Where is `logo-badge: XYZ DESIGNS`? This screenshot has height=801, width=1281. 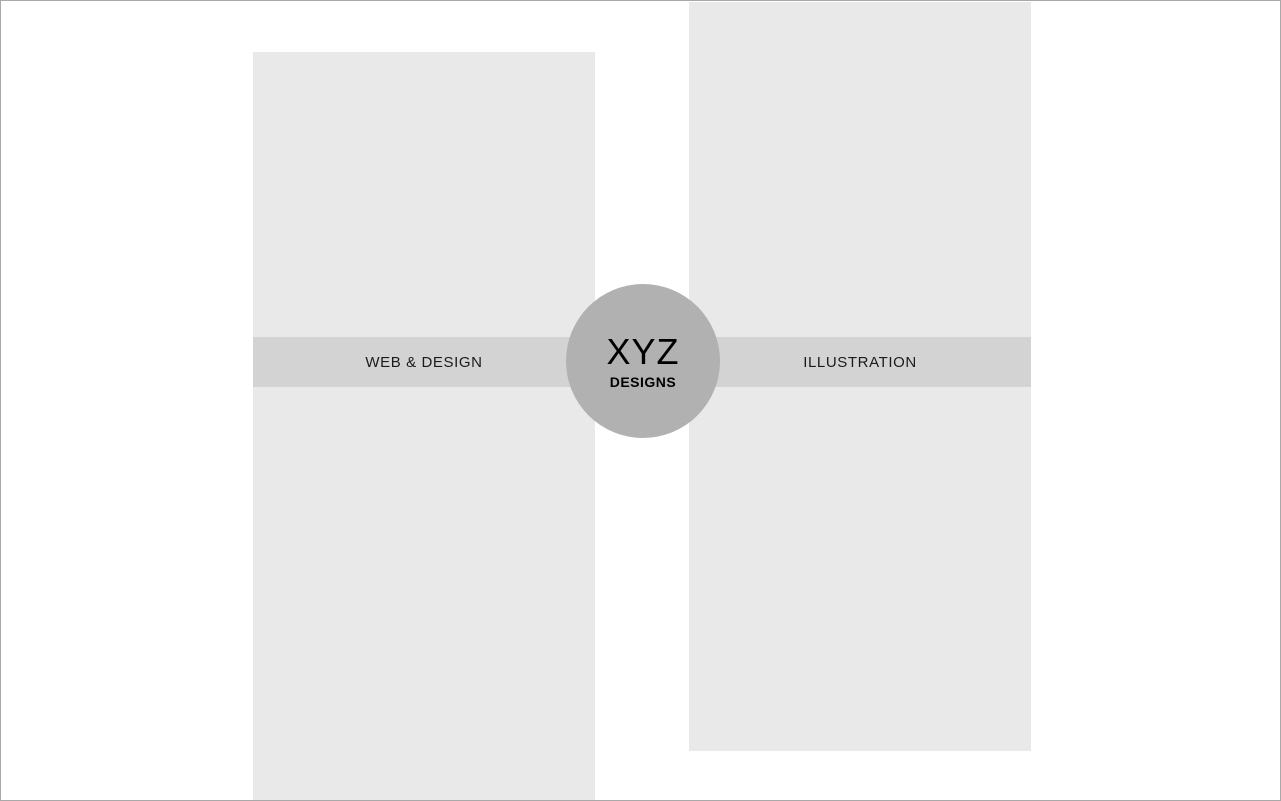
logo-badge: XYZ DESIGNS is located at coordinates (643, 361).